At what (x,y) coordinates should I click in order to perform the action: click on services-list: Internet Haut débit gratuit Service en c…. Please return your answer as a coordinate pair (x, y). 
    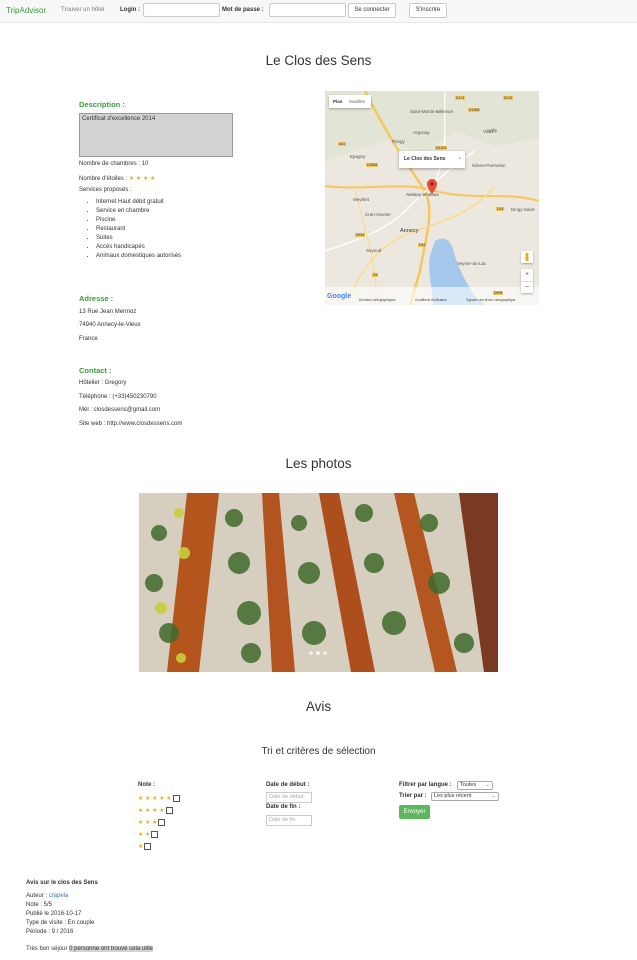
    Looking at the image, I should click on (130, 229).